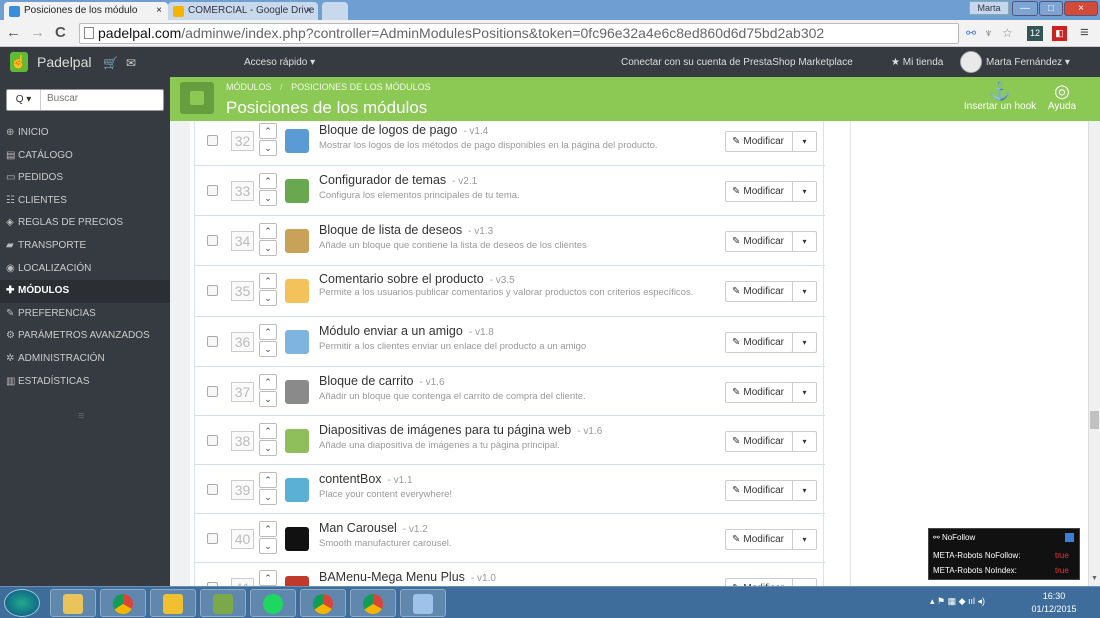 The width and height of the screenshot is (1100, 618). What do you see at coordinates (85, 382) in the screenshot?
I see `sidebar-item-estadisticas: ▥ ESTADÍSTICAS` at bounding box center [85, 382].